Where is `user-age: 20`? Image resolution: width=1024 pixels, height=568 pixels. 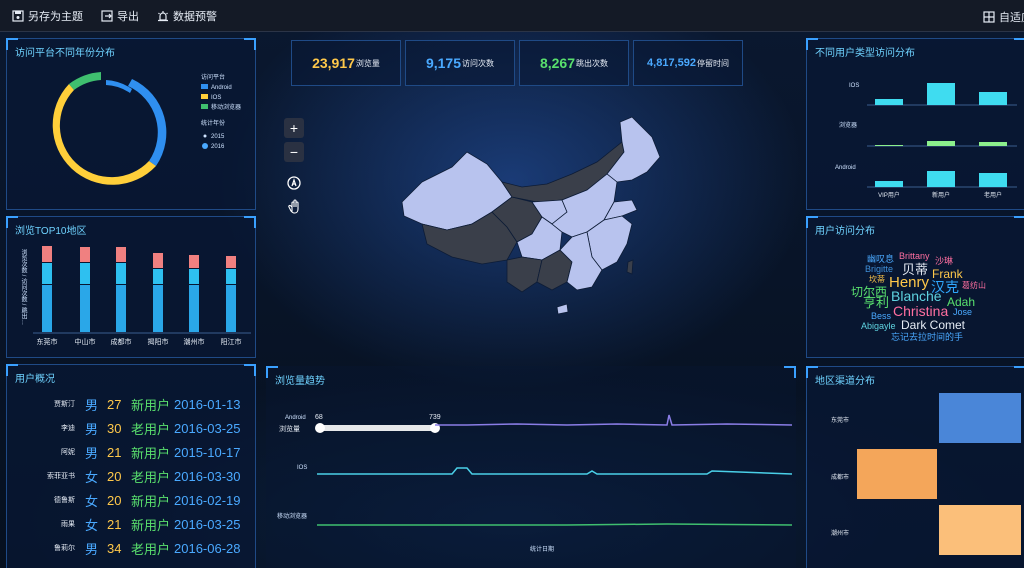 user-age: 20 is located at coordinates (114, 476).